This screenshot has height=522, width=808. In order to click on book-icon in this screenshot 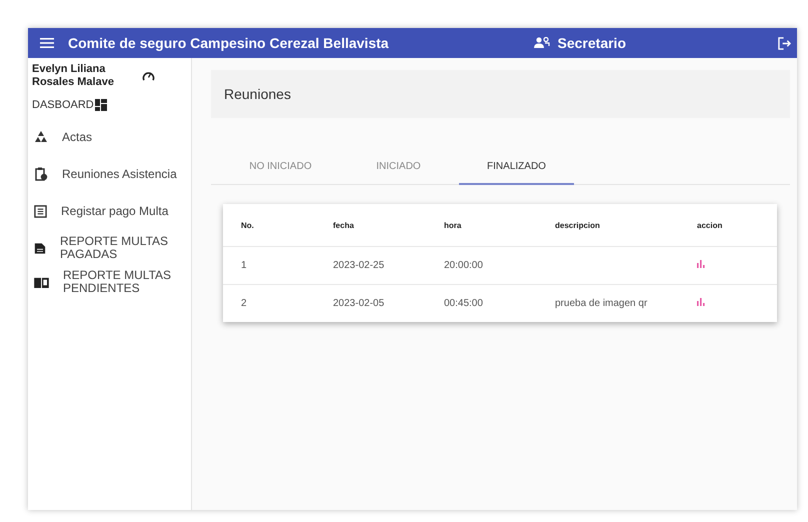, I will do `click(41, 282)`.